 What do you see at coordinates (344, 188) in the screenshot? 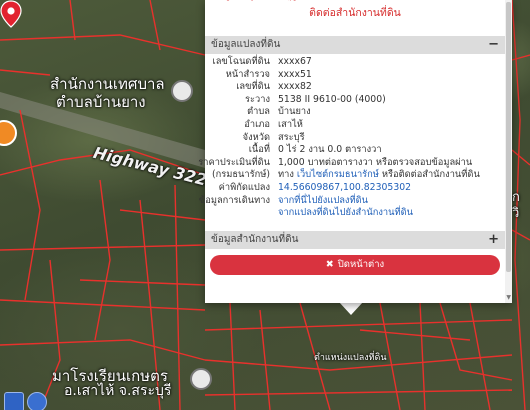
I see `detail-link: 14.56609867,100.82305302` at bounding box center [344, 188].